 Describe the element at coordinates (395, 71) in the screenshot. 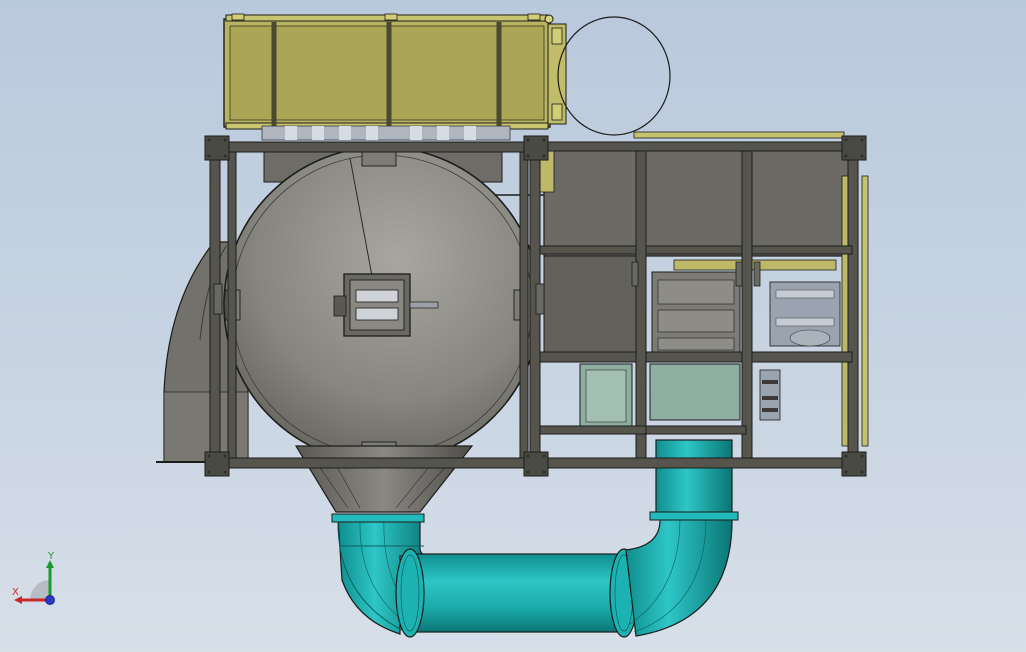

I see `top-olive-panel` at that location.